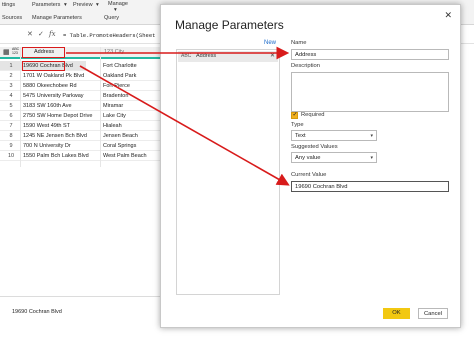 This screenshot has width=474, height=345. I want to click on address-cell: 3183 SW 160th Ave, so click(47, 106).